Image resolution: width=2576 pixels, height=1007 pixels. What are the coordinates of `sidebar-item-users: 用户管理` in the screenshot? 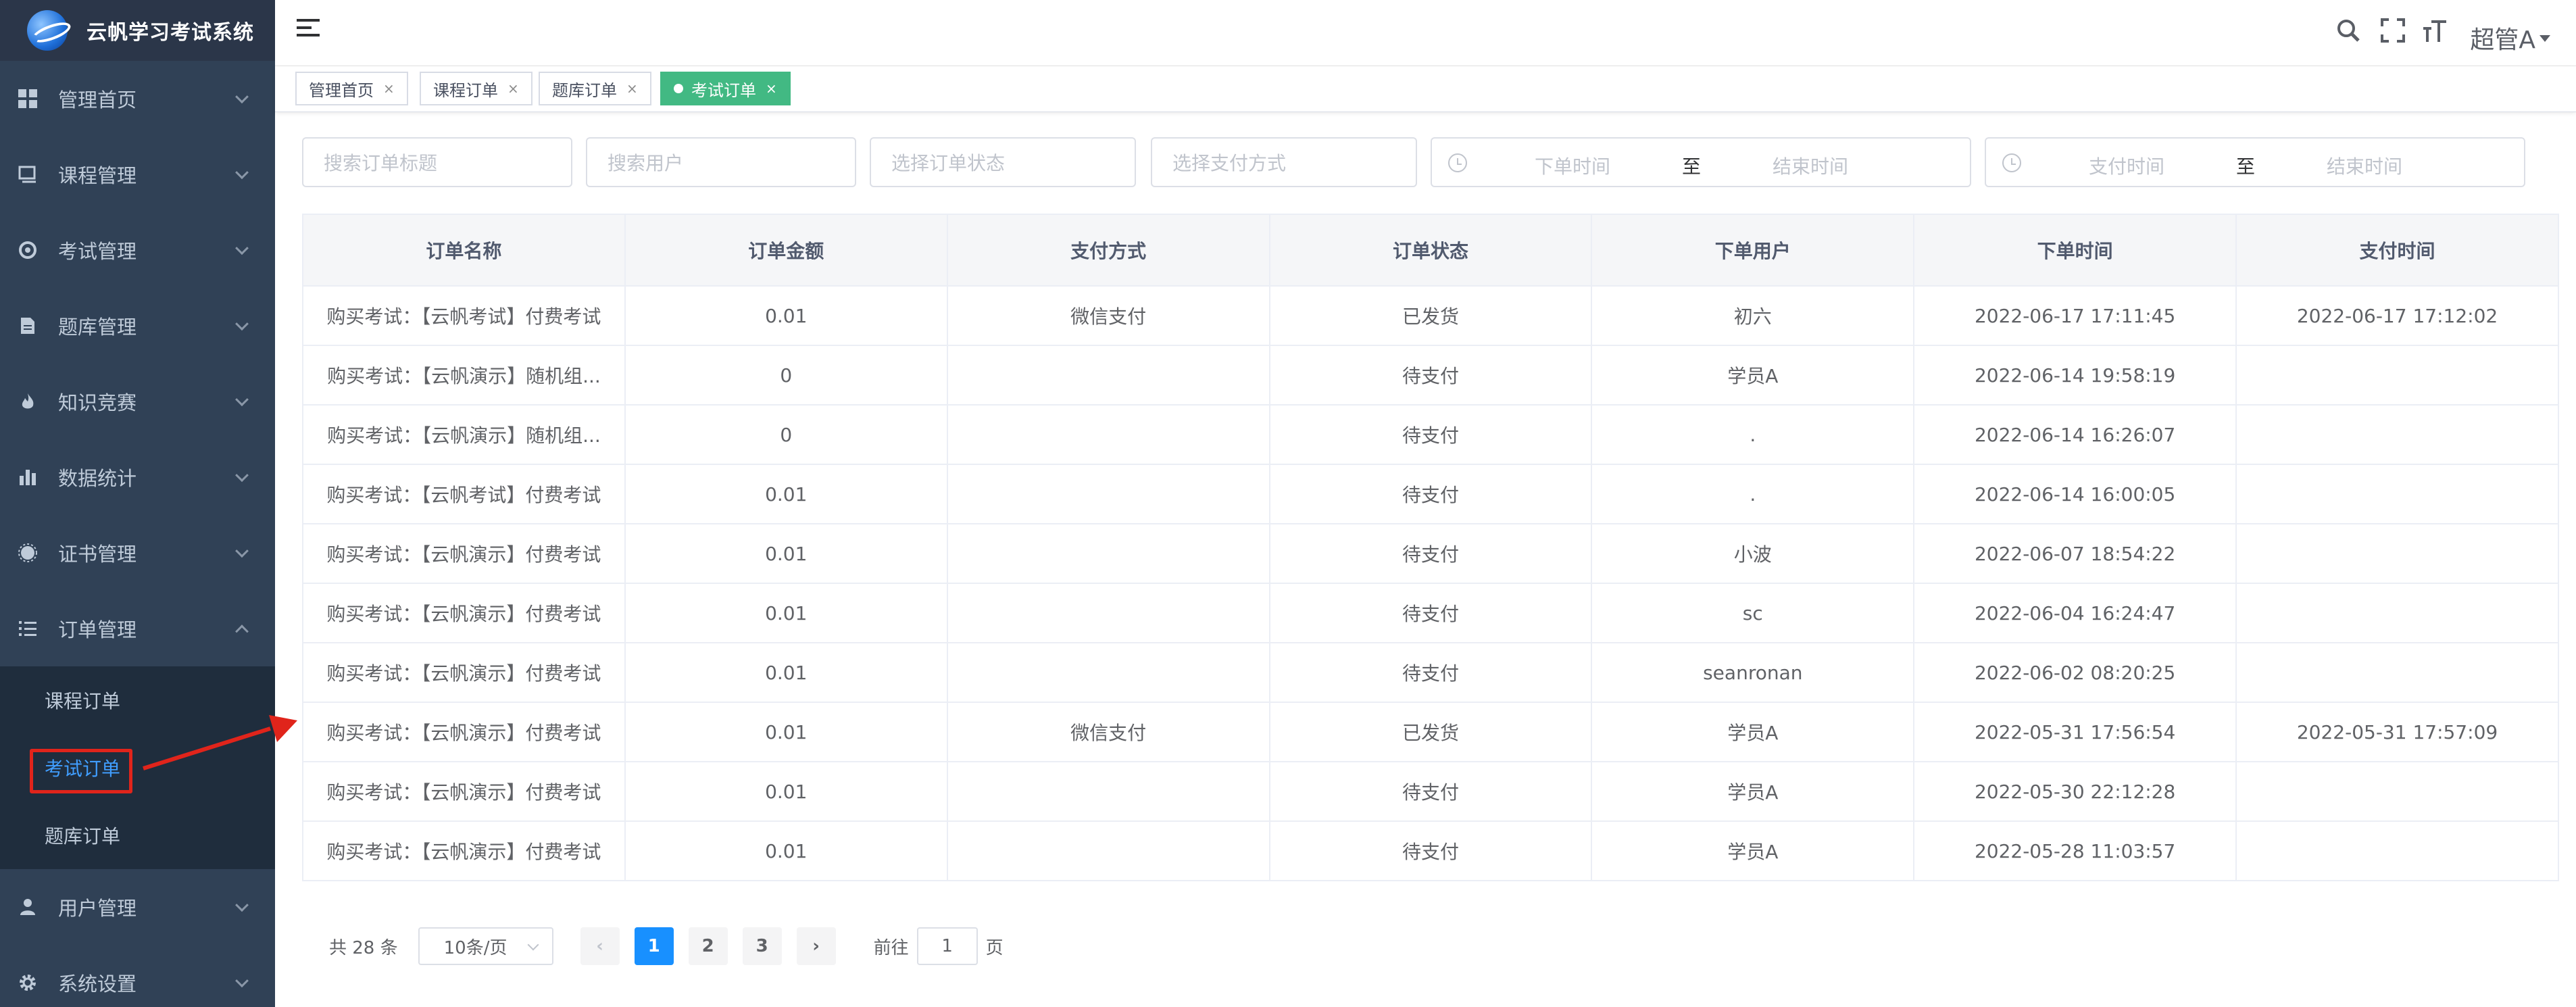 It's located at (138, 907).